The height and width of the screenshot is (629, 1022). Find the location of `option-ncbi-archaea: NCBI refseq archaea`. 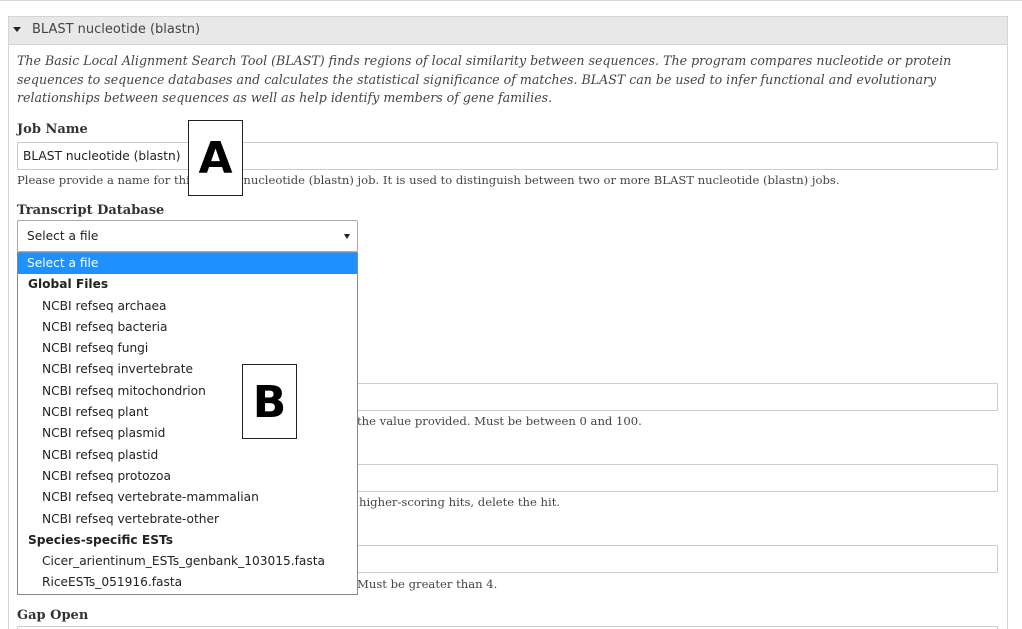

option-ncbi-archaea: NCBI refseq archaea is located at coordinates (187, 306).